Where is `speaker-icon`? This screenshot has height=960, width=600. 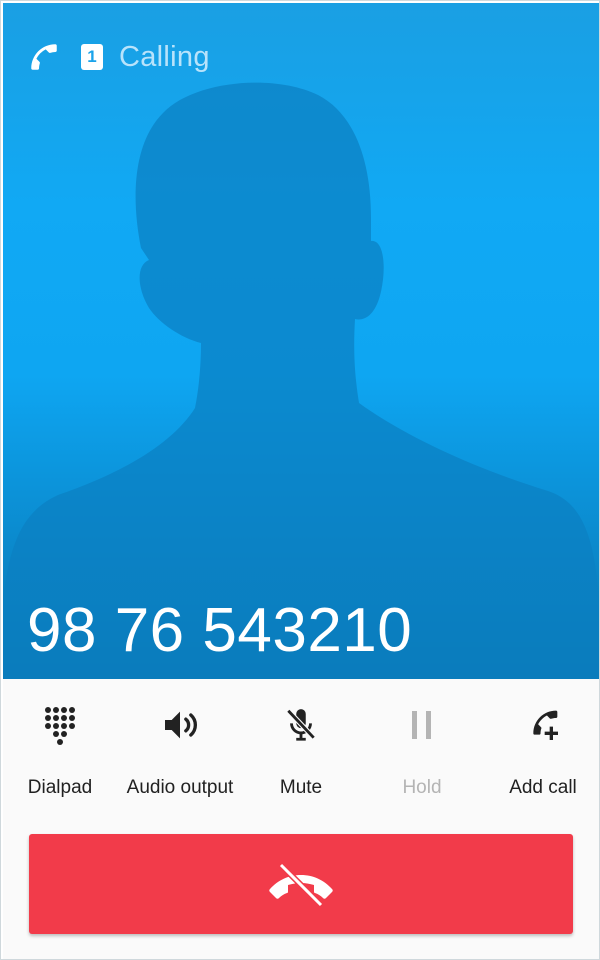
speaker-icon is located at coordinates (180, 725).